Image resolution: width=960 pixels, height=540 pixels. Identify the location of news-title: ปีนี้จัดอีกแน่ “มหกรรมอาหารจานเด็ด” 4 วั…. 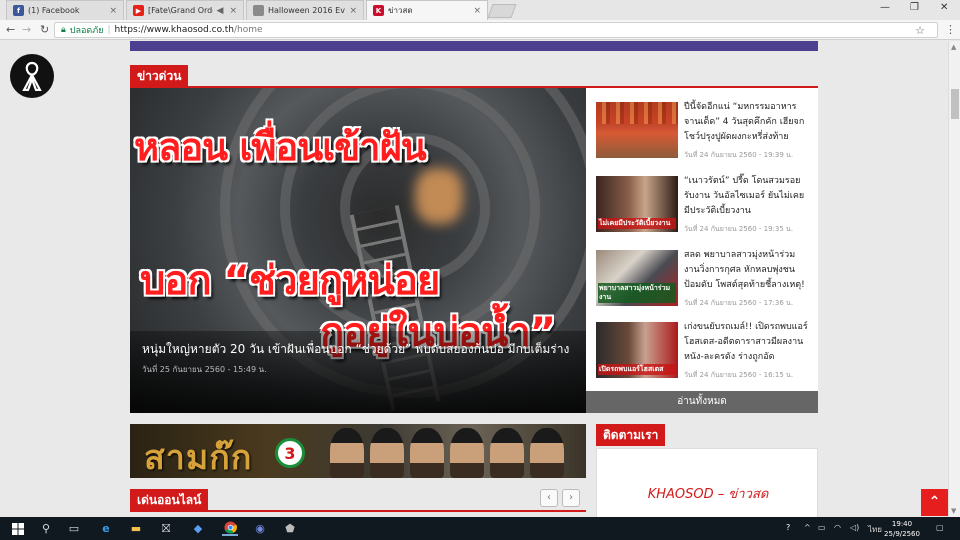
(746, 122).